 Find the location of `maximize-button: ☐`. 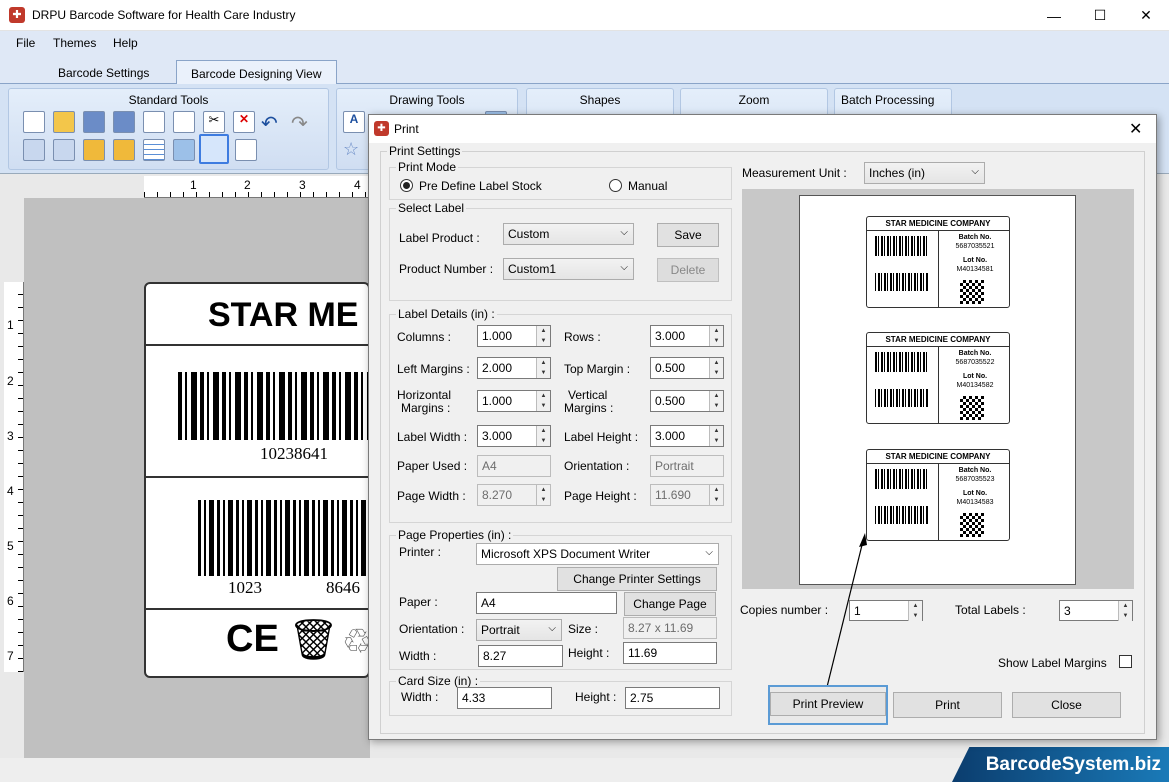

maximize-button: ☐ is located at coordinates (1100, 15).